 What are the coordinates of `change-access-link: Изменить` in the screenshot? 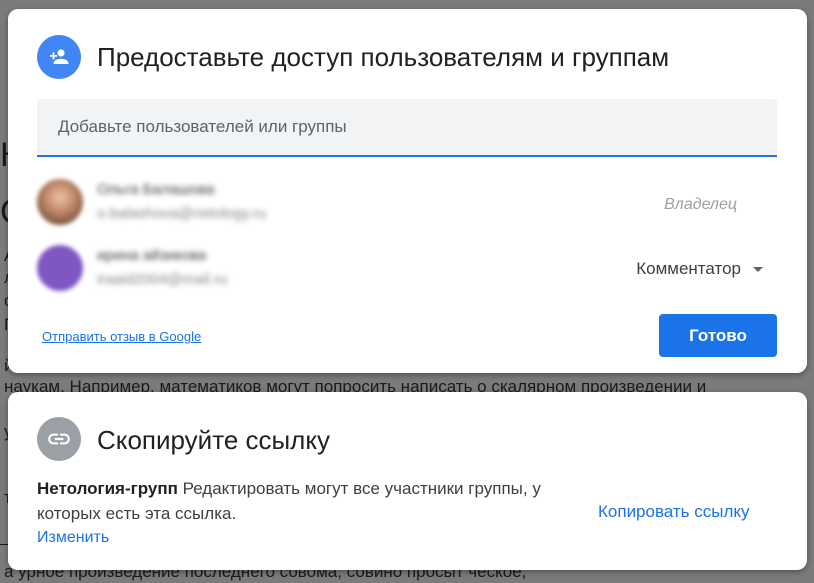 It's located at (73, 538).